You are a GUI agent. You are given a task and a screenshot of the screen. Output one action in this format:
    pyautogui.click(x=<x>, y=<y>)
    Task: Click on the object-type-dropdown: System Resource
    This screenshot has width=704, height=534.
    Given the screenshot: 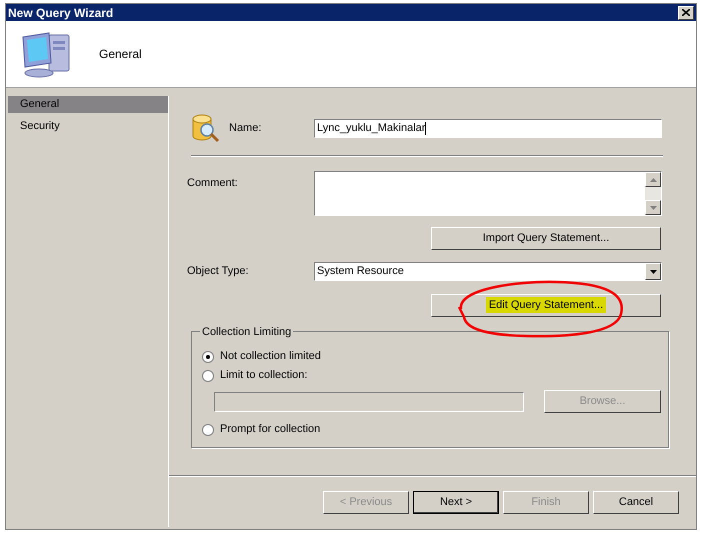 What is the action you would take?
    pyautogui.click(x=488, y=271)
    